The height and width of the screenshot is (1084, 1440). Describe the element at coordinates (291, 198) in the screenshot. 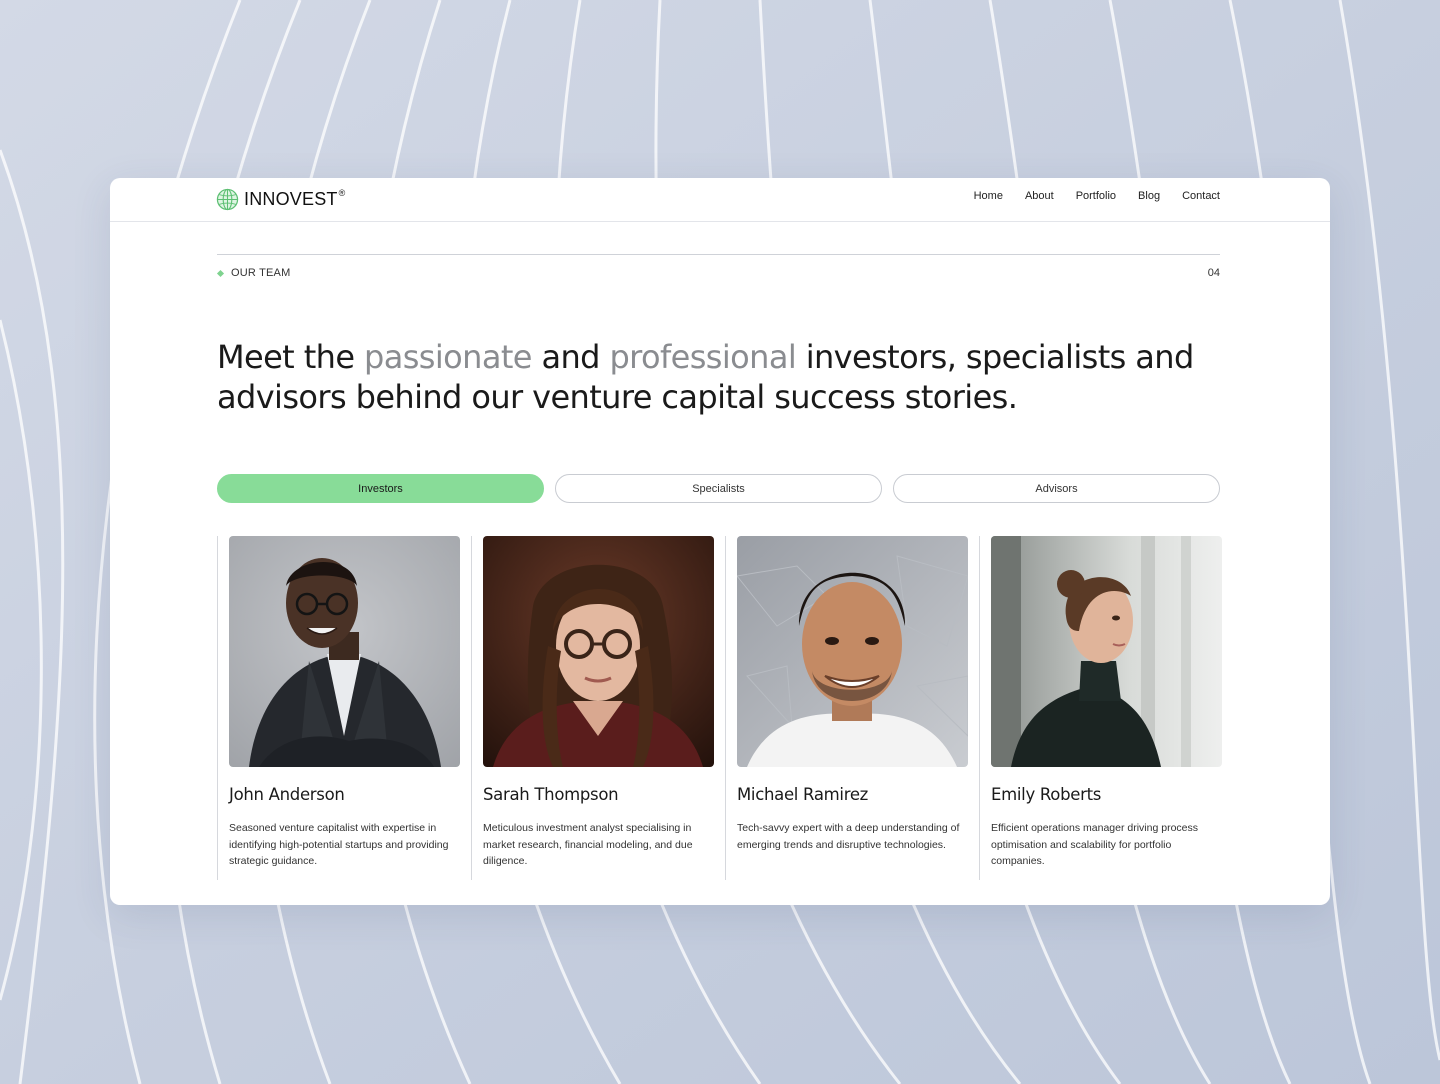

I see `brand-name: INNOVEST` at that location.